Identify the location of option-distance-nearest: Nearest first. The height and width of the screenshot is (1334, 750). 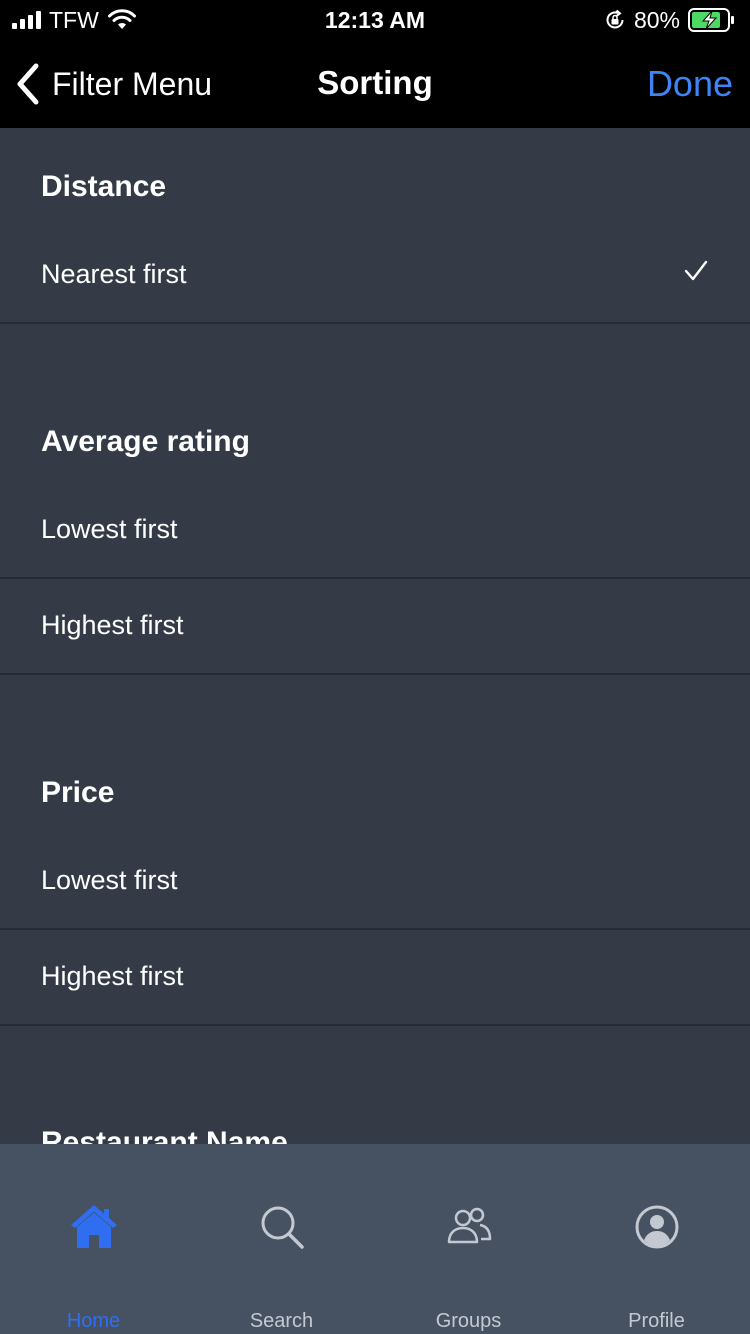
(375, 275).